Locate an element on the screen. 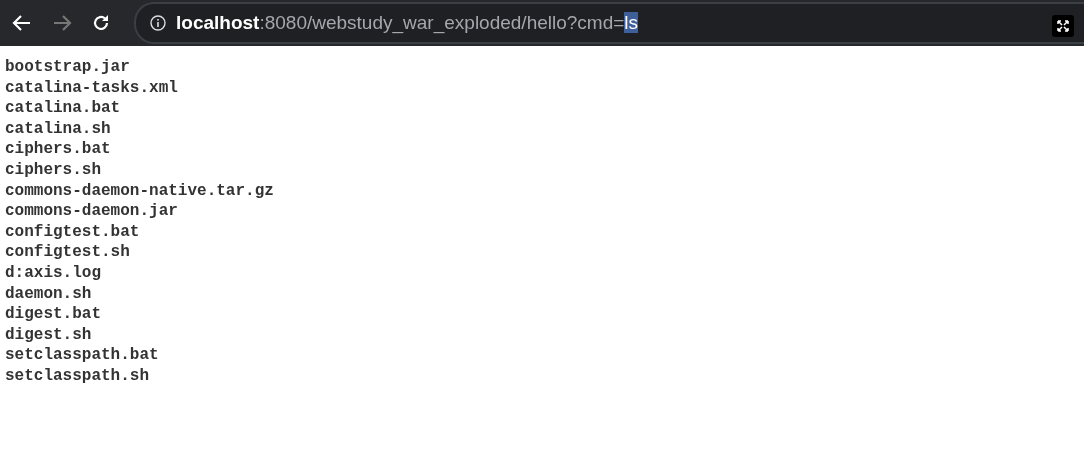 The width and height of the screenshot is (1084, 456). file-name: commons-daemon.jar is located at coordinates (92, 211).